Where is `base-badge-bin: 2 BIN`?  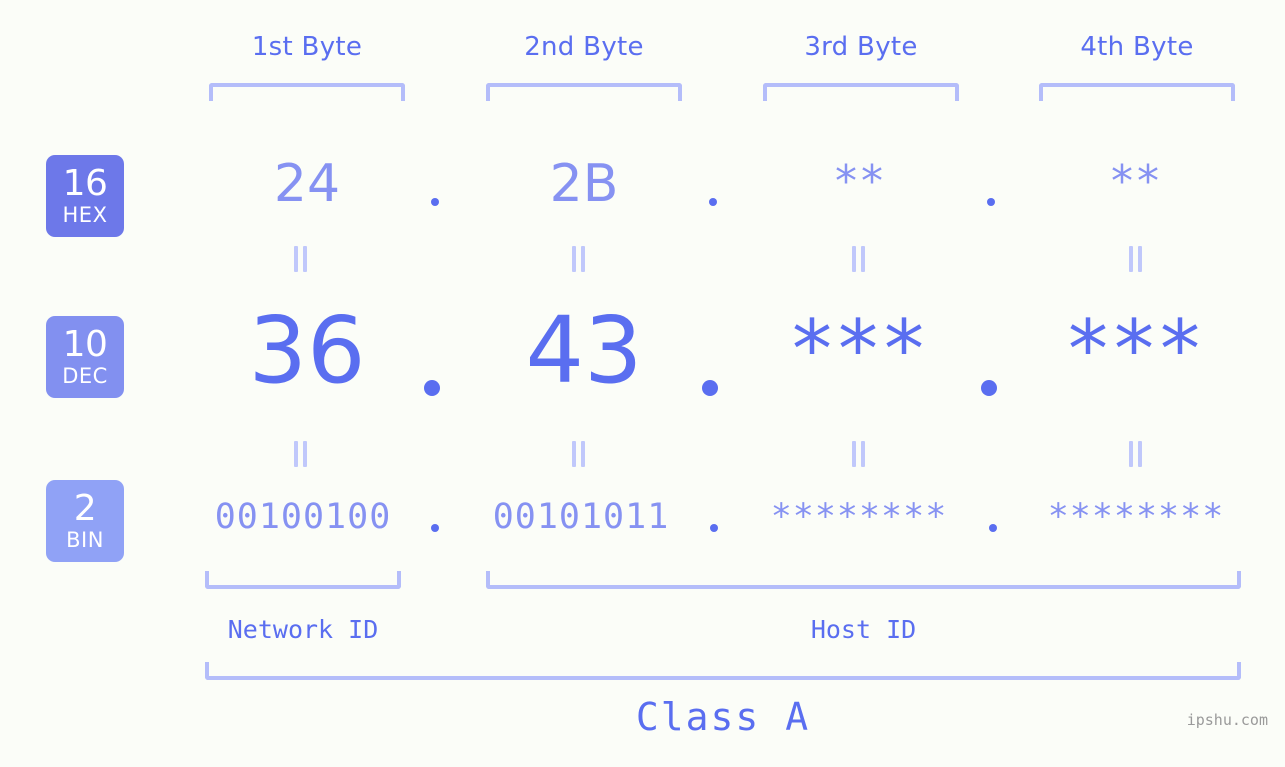 base-badge-bin: 2 BIN is located at coordinates (85, 521).